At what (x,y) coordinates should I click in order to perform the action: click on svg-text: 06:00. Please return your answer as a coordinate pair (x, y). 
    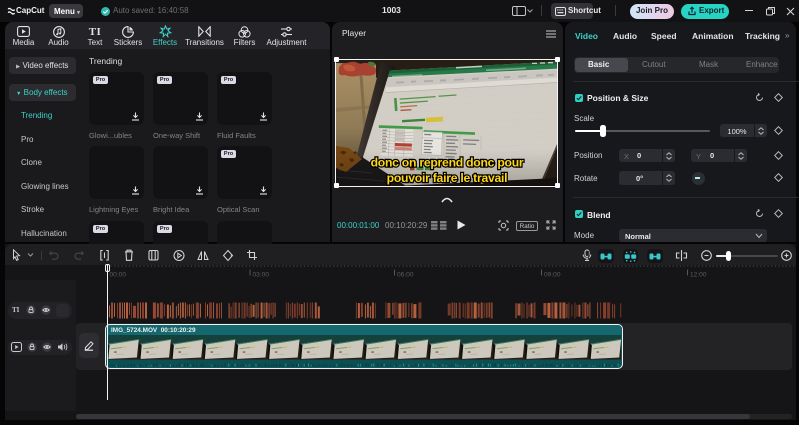
    Looking at the image, I should click on (405, 275).